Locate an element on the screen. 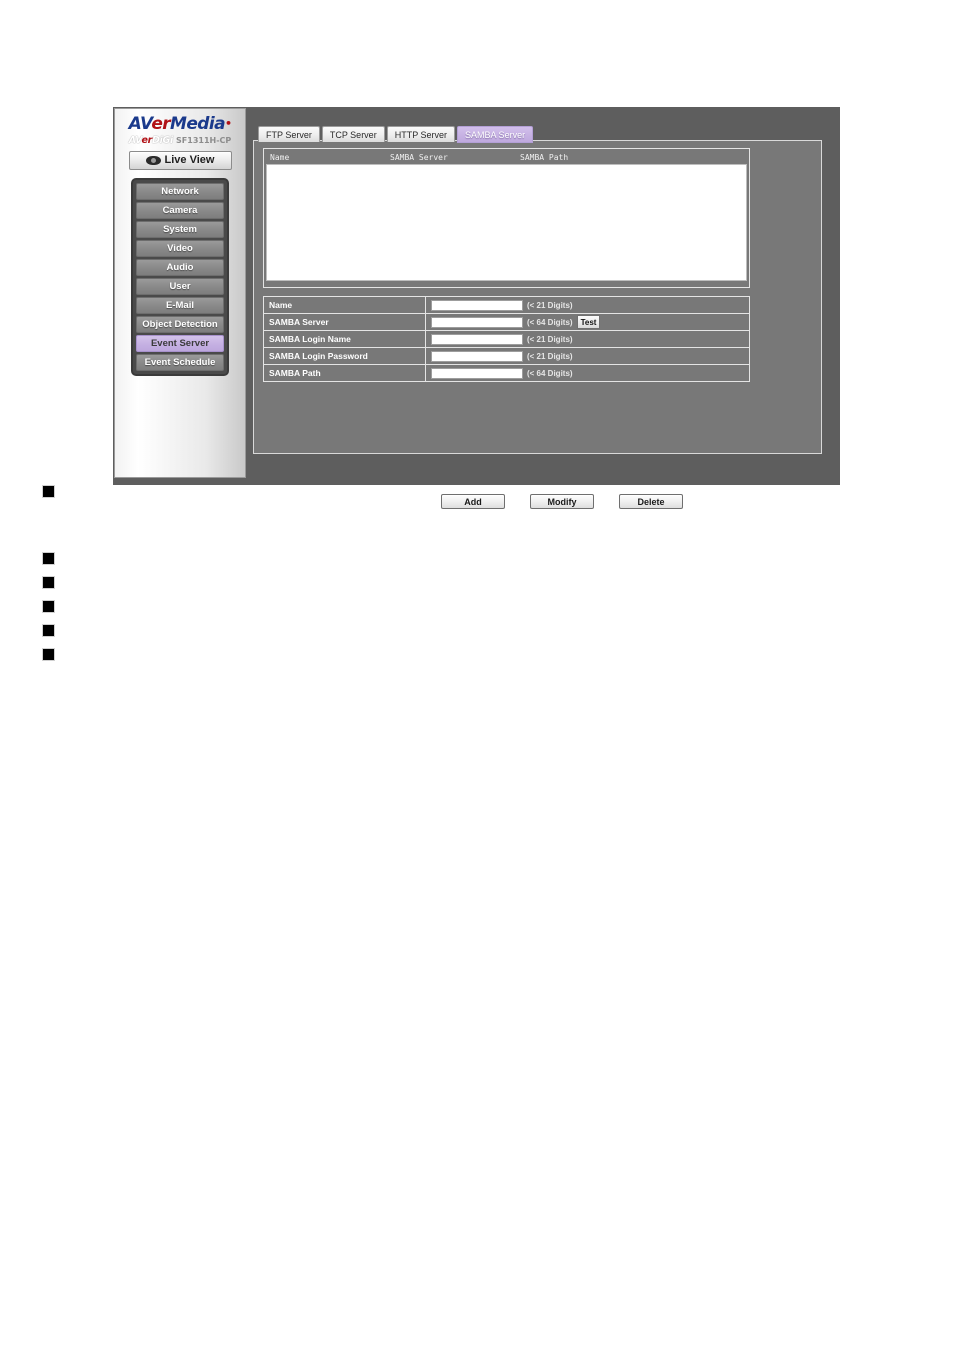  sidebar-item-label: User is located at coordinates (180, 286).